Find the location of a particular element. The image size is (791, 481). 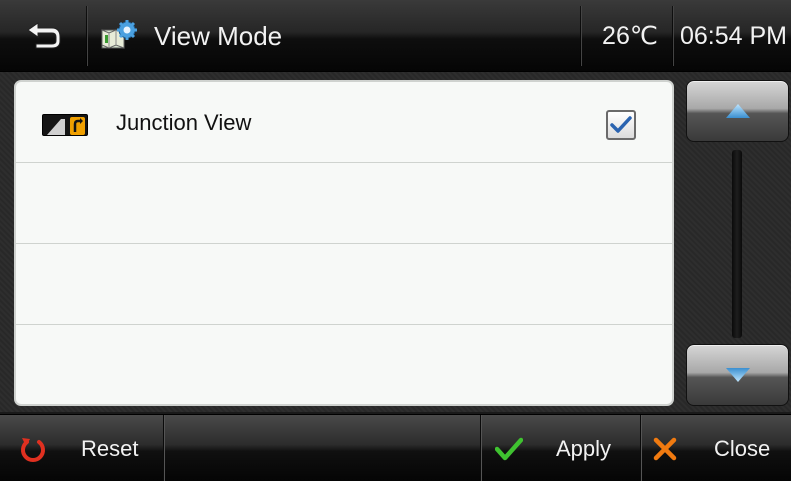

arrow-up-icon is located at coordinates (737, 111).